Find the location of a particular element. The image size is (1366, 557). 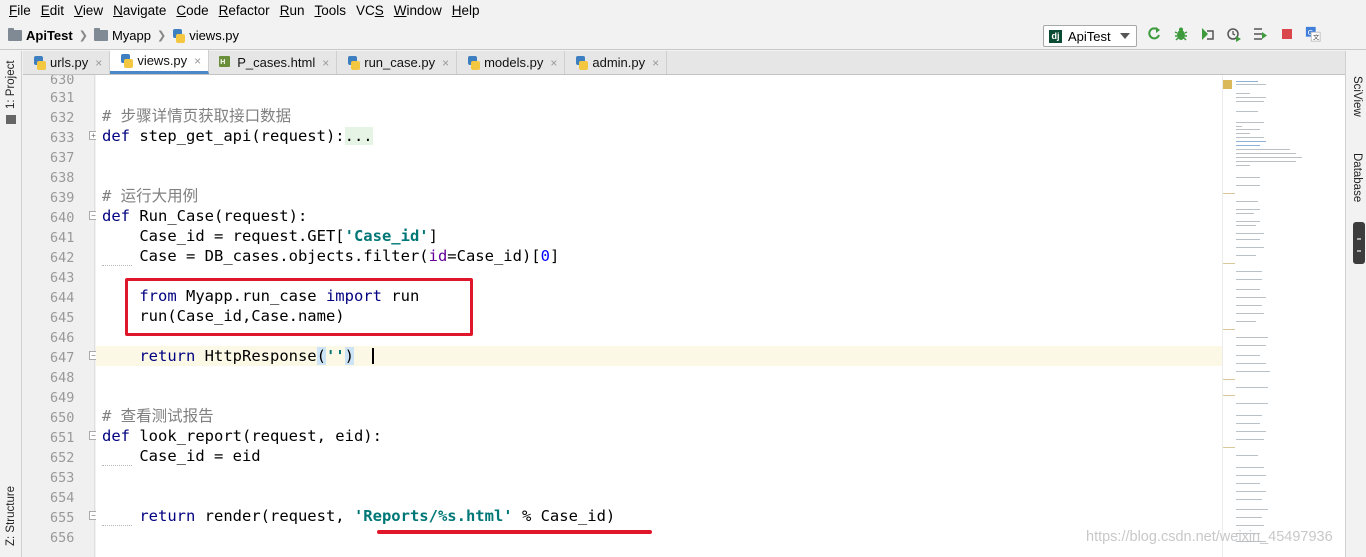

menu-vcs: VCS is located at coordinates (370, 11).